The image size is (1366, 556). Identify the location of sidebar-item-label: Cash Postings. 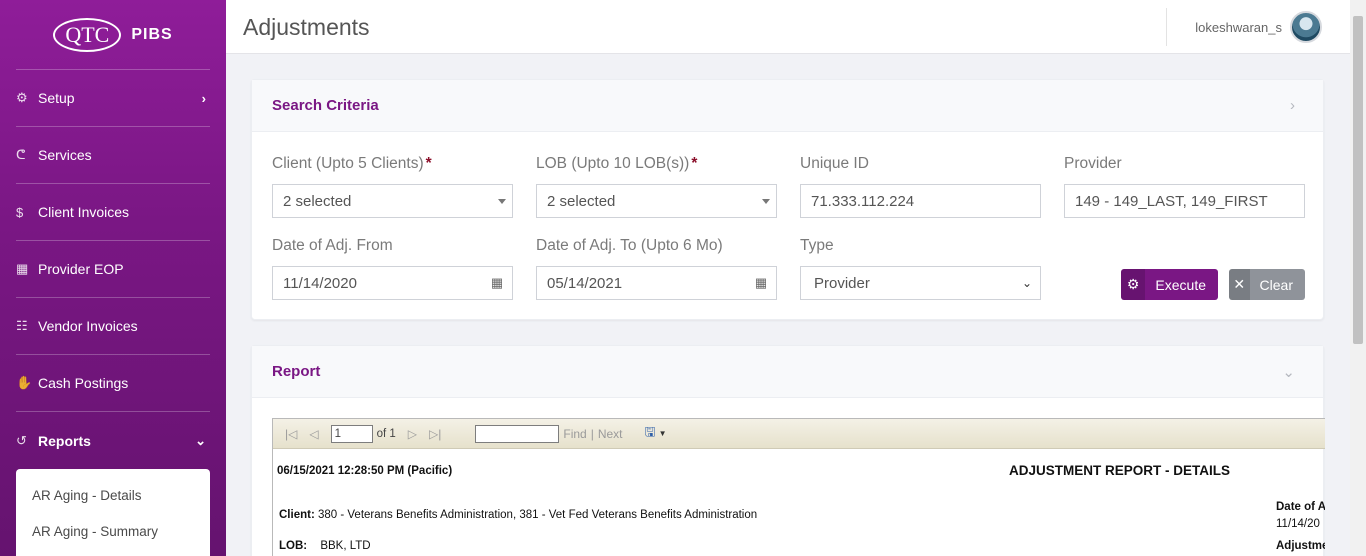
(83, 383).